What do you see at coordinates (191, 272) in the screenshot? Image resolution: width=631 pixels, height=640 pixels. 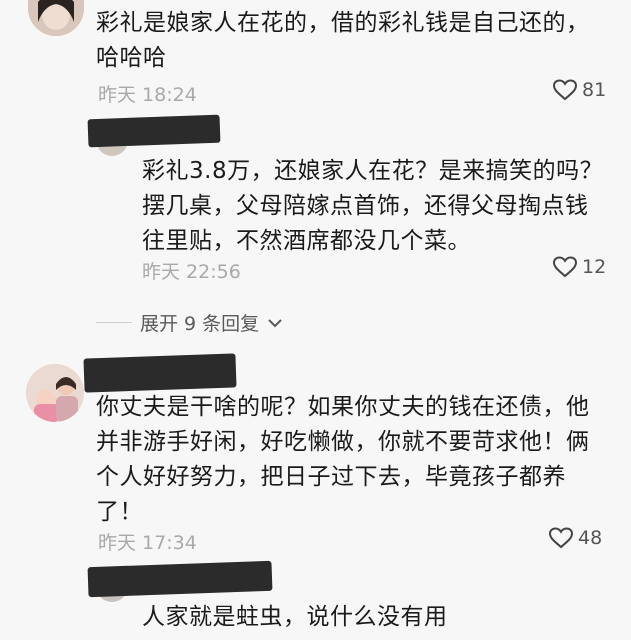 I see `reply-time: 昨天 22:56` at bounding box center [191, 272].